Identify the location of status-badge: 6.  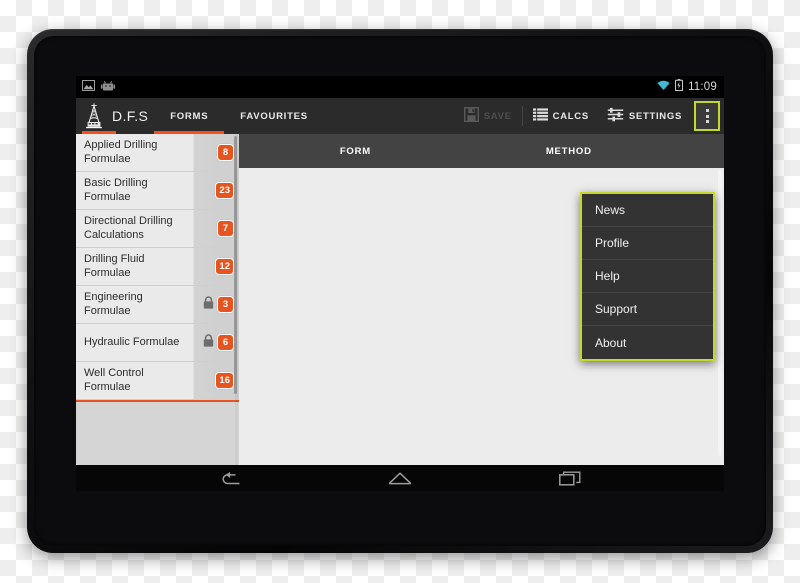
(225, 342).